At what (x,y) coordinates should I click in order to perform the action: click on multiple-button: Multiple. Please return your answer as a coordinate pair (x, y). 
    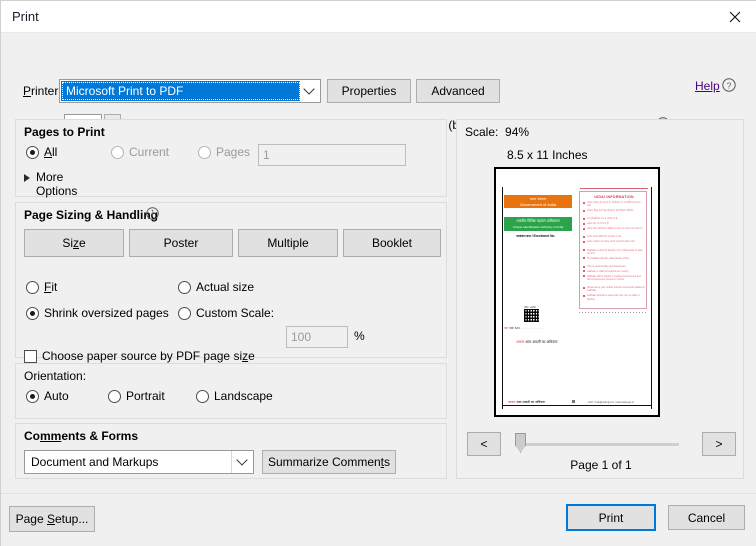
    Looking at the image, I should click on (288, 243).